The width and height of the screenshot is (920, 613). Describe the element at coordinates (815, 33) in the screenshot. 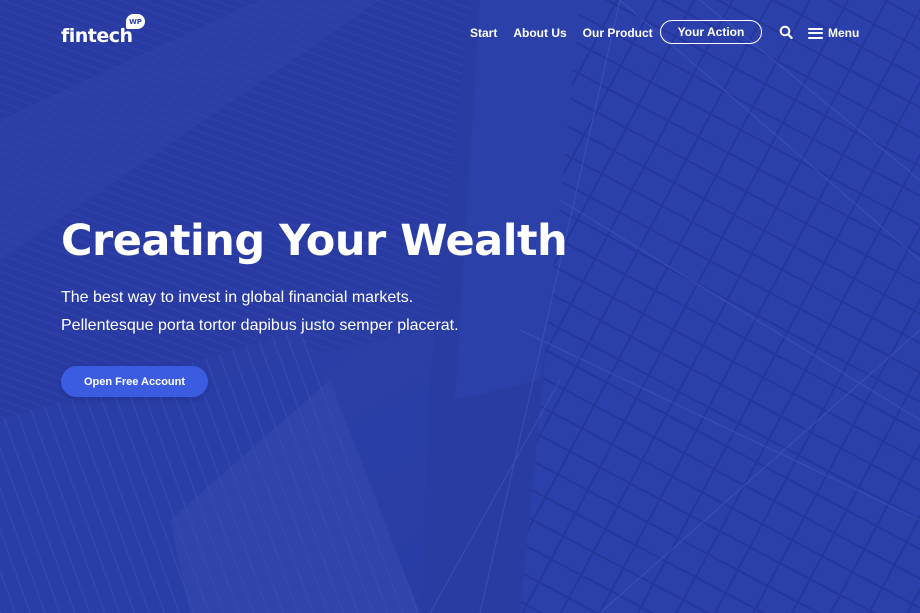

I see `hamburger-icon` at that location.